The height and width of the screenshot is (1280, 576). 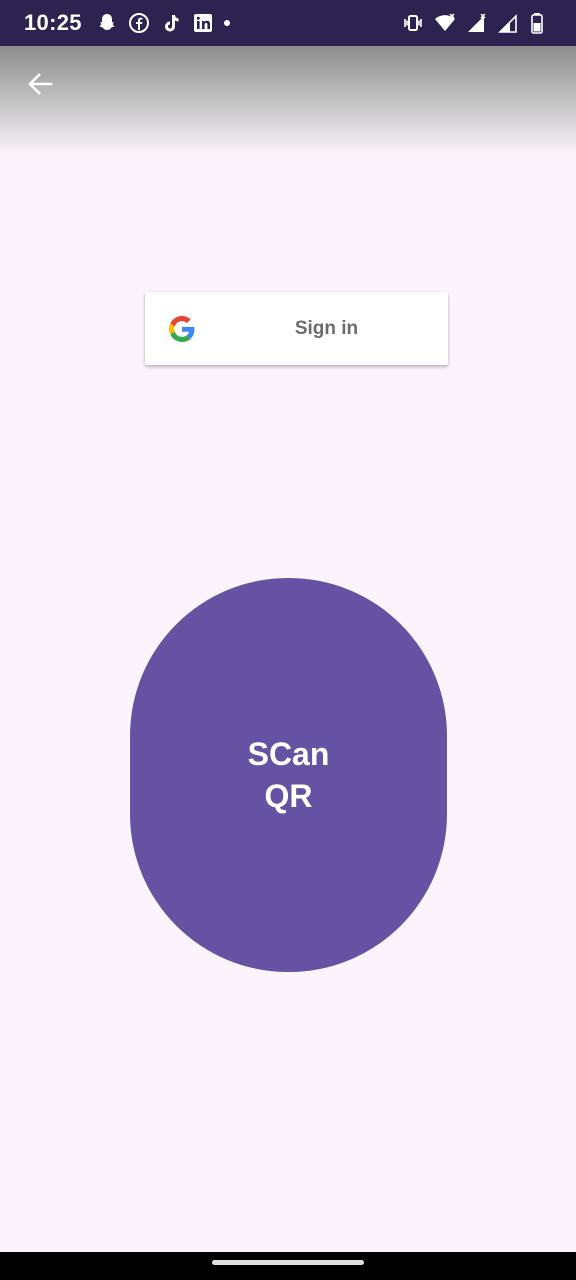 What do you see at coordinates (413, 23) in the screenshot?
I see `vibrate-icon` at bounding box center [413, 23].